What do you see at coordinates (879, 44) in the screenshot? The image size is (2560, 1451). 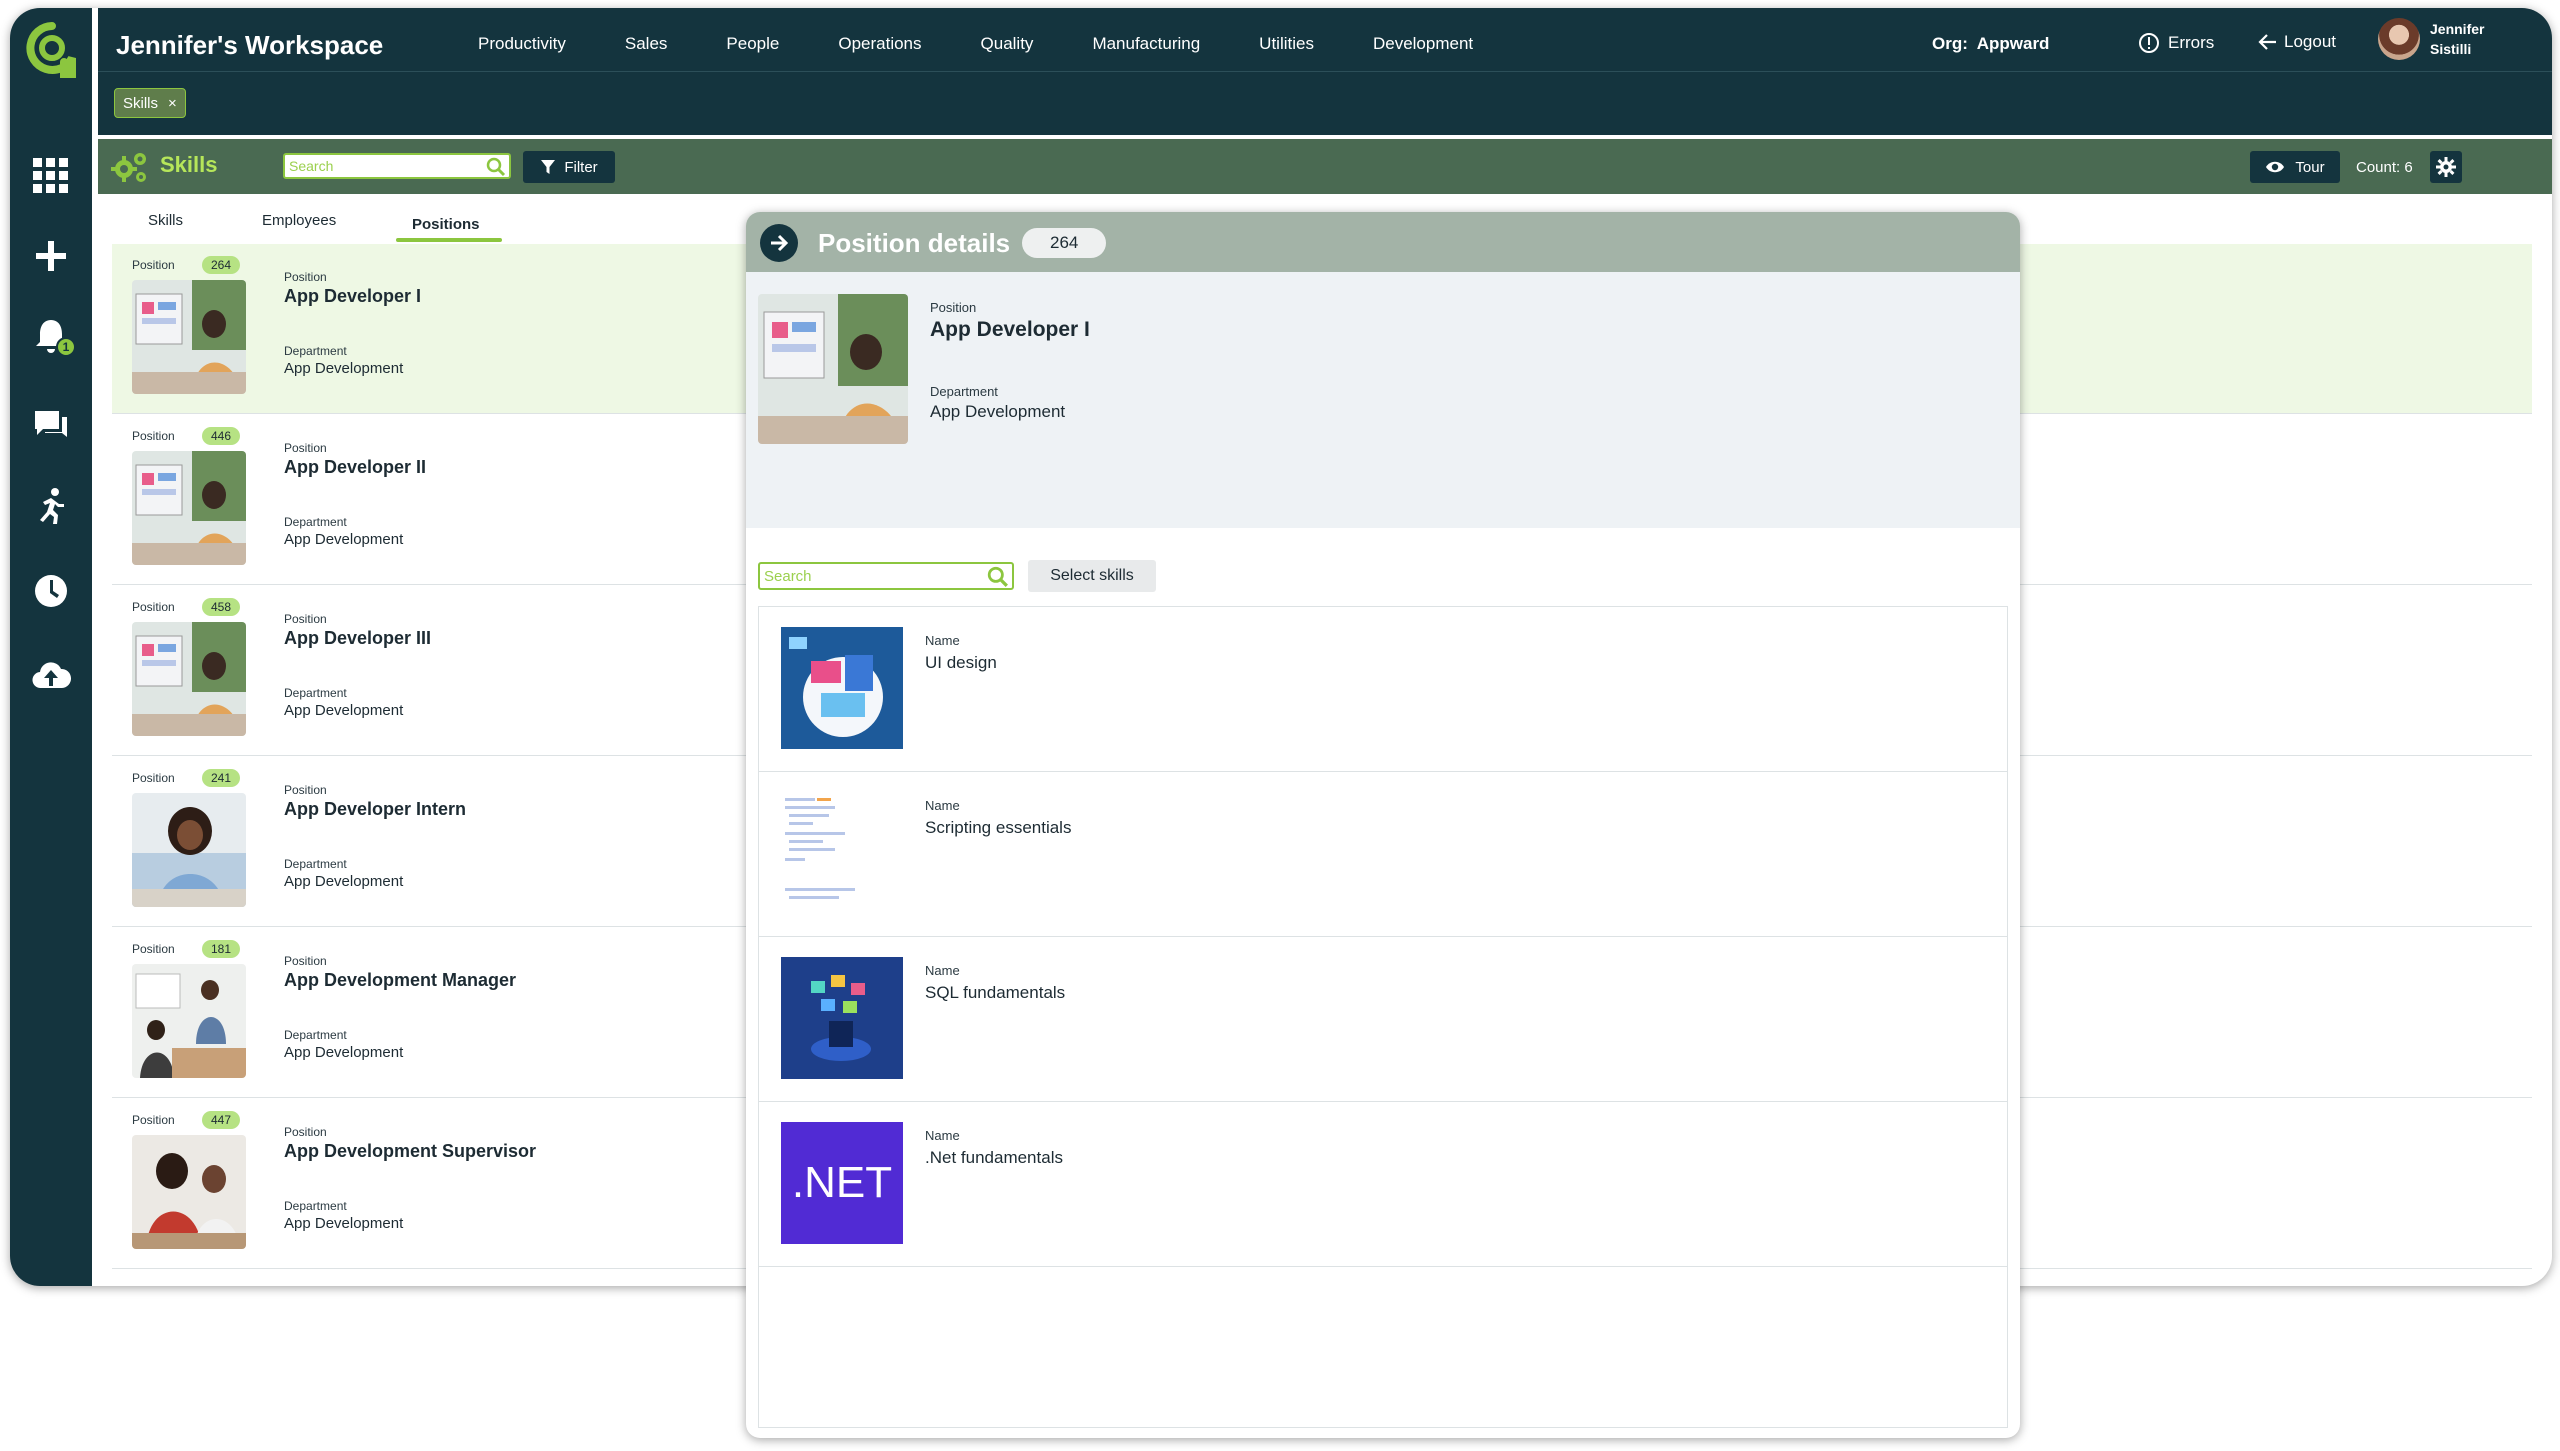 I see `nav-operations: Operations` at bounding box center [879, 44].